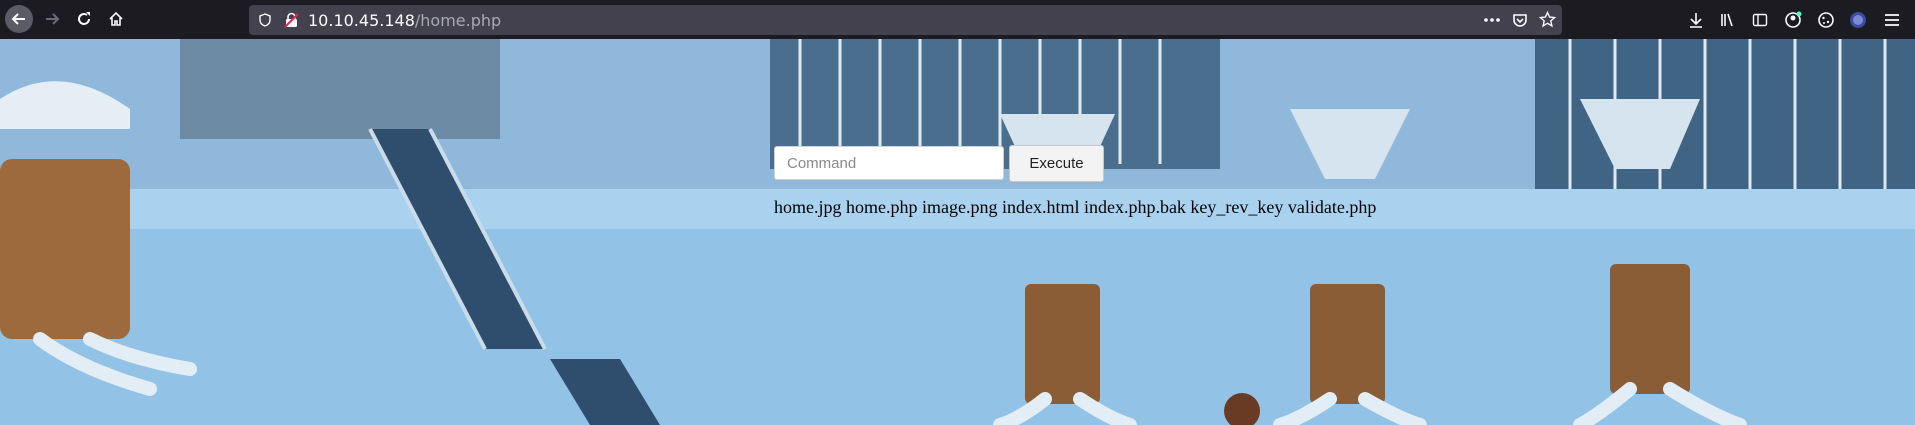 This screenshot has width=1915, height=425. I want to click on library-button, so click(1728, 20).